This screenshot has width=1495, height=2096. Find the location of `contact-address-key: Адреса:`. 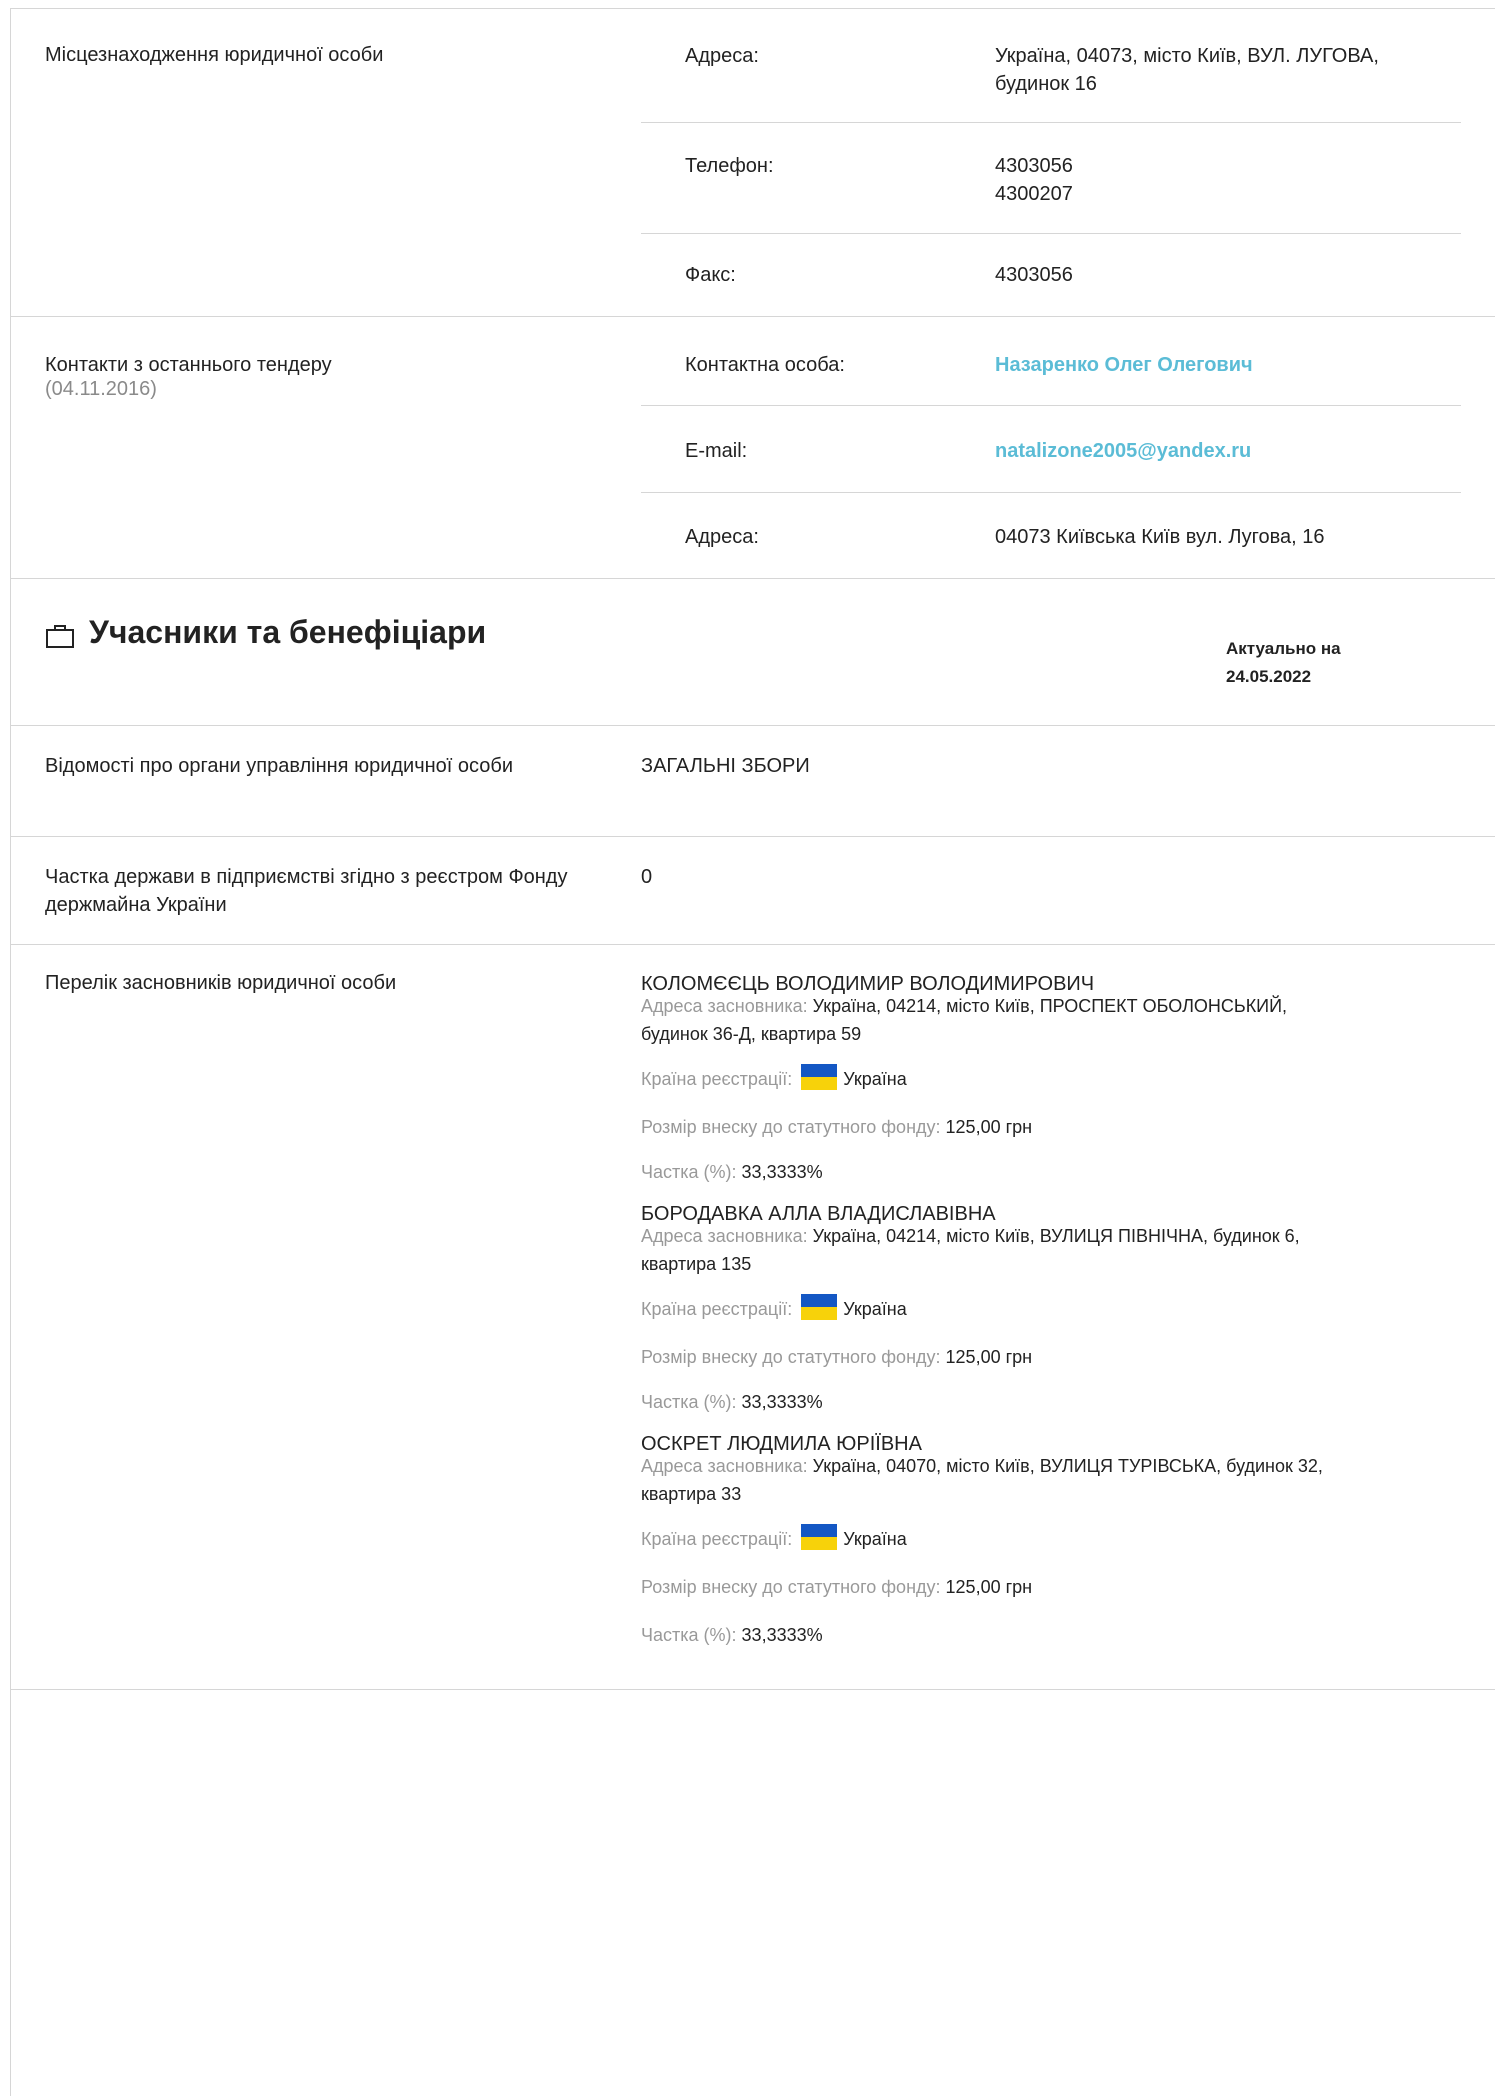

contact-address-key: Адреса: is located at coordinates (722, 537).